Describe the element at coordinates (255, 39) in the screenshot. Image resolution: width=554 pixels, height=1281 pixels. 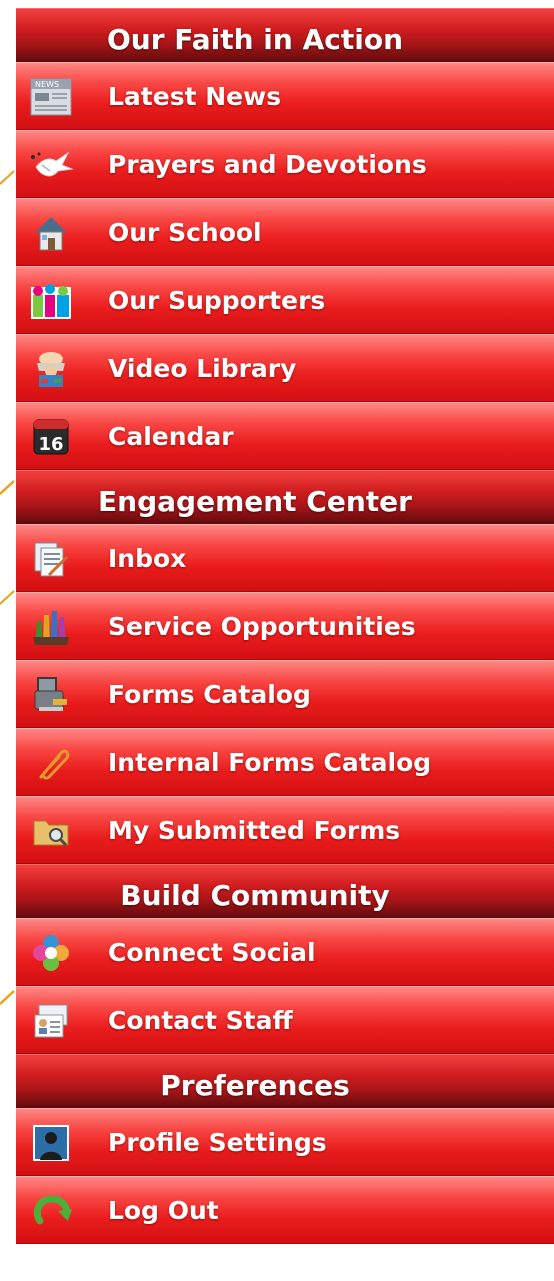
I see `section-title: Our Faith in Action` at that location.